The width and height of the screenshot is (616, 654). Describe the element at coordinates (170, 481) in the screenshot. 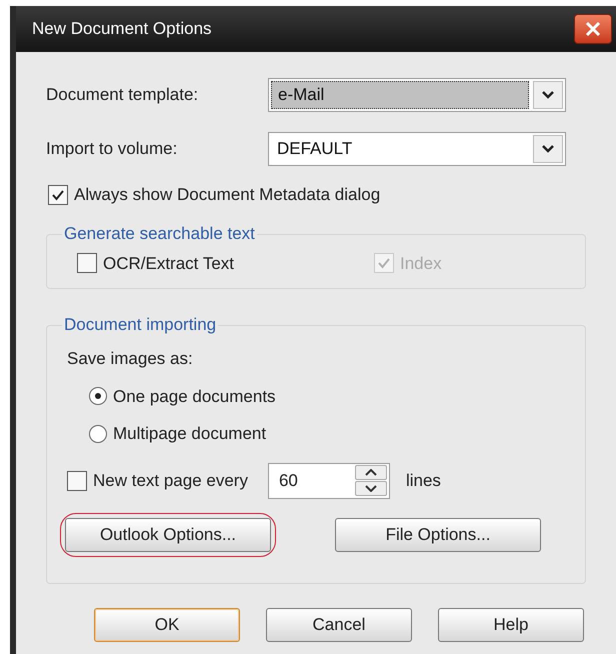

I see `checkbox-label: New text page every` at that location.